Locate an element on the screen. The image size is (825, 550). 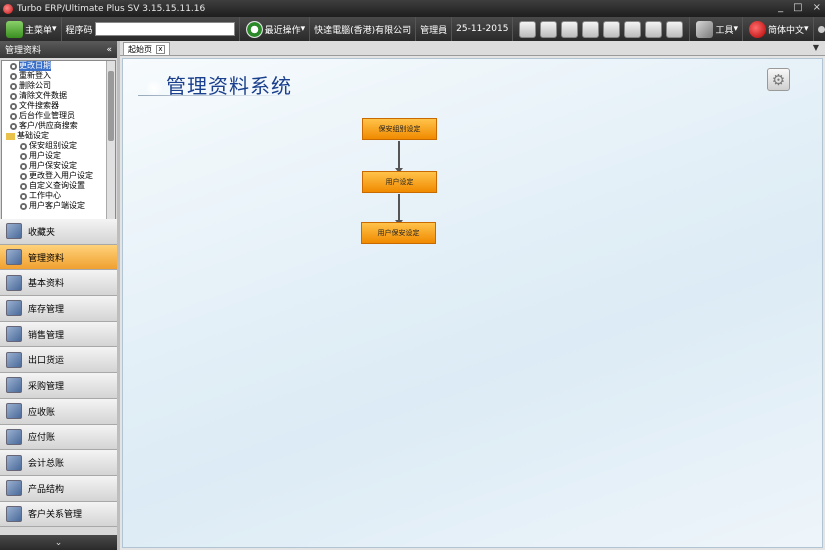
module-button: 客户关系管理 is located at coordinates (58, 514).